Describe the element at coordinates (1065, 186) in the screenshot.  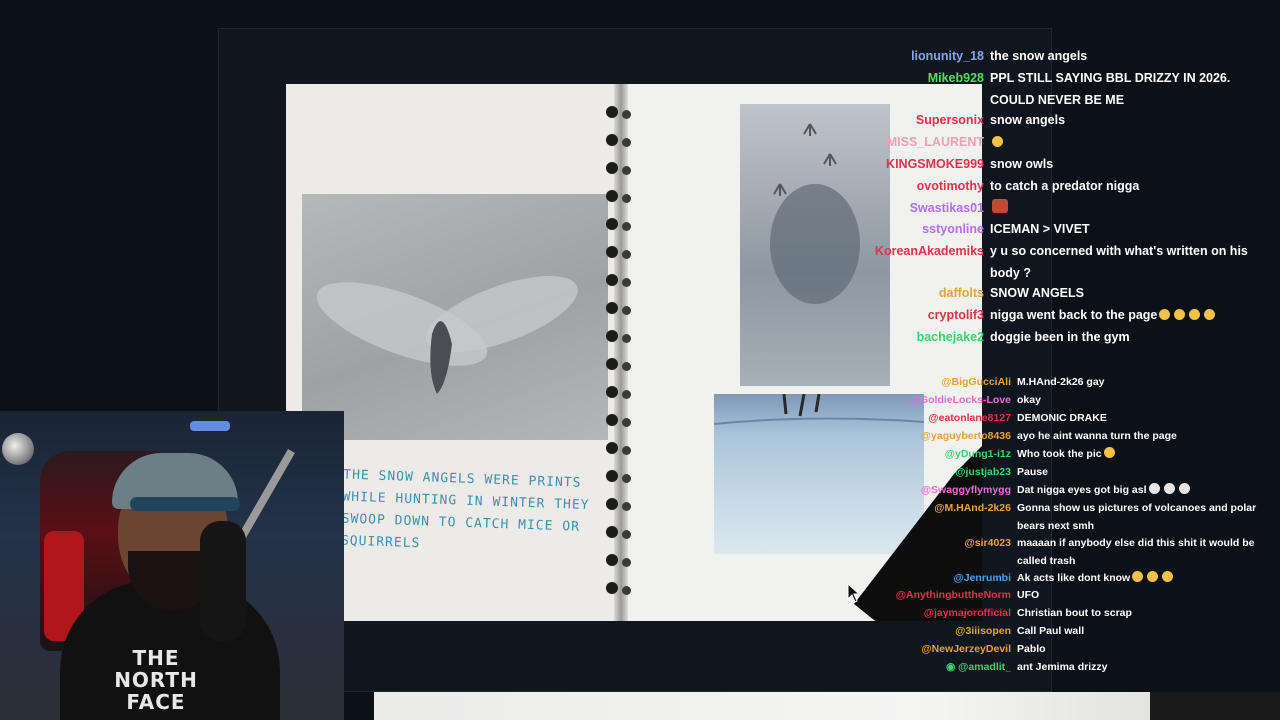
I see `chat-text-body: to catch a predator nigga` at that location.